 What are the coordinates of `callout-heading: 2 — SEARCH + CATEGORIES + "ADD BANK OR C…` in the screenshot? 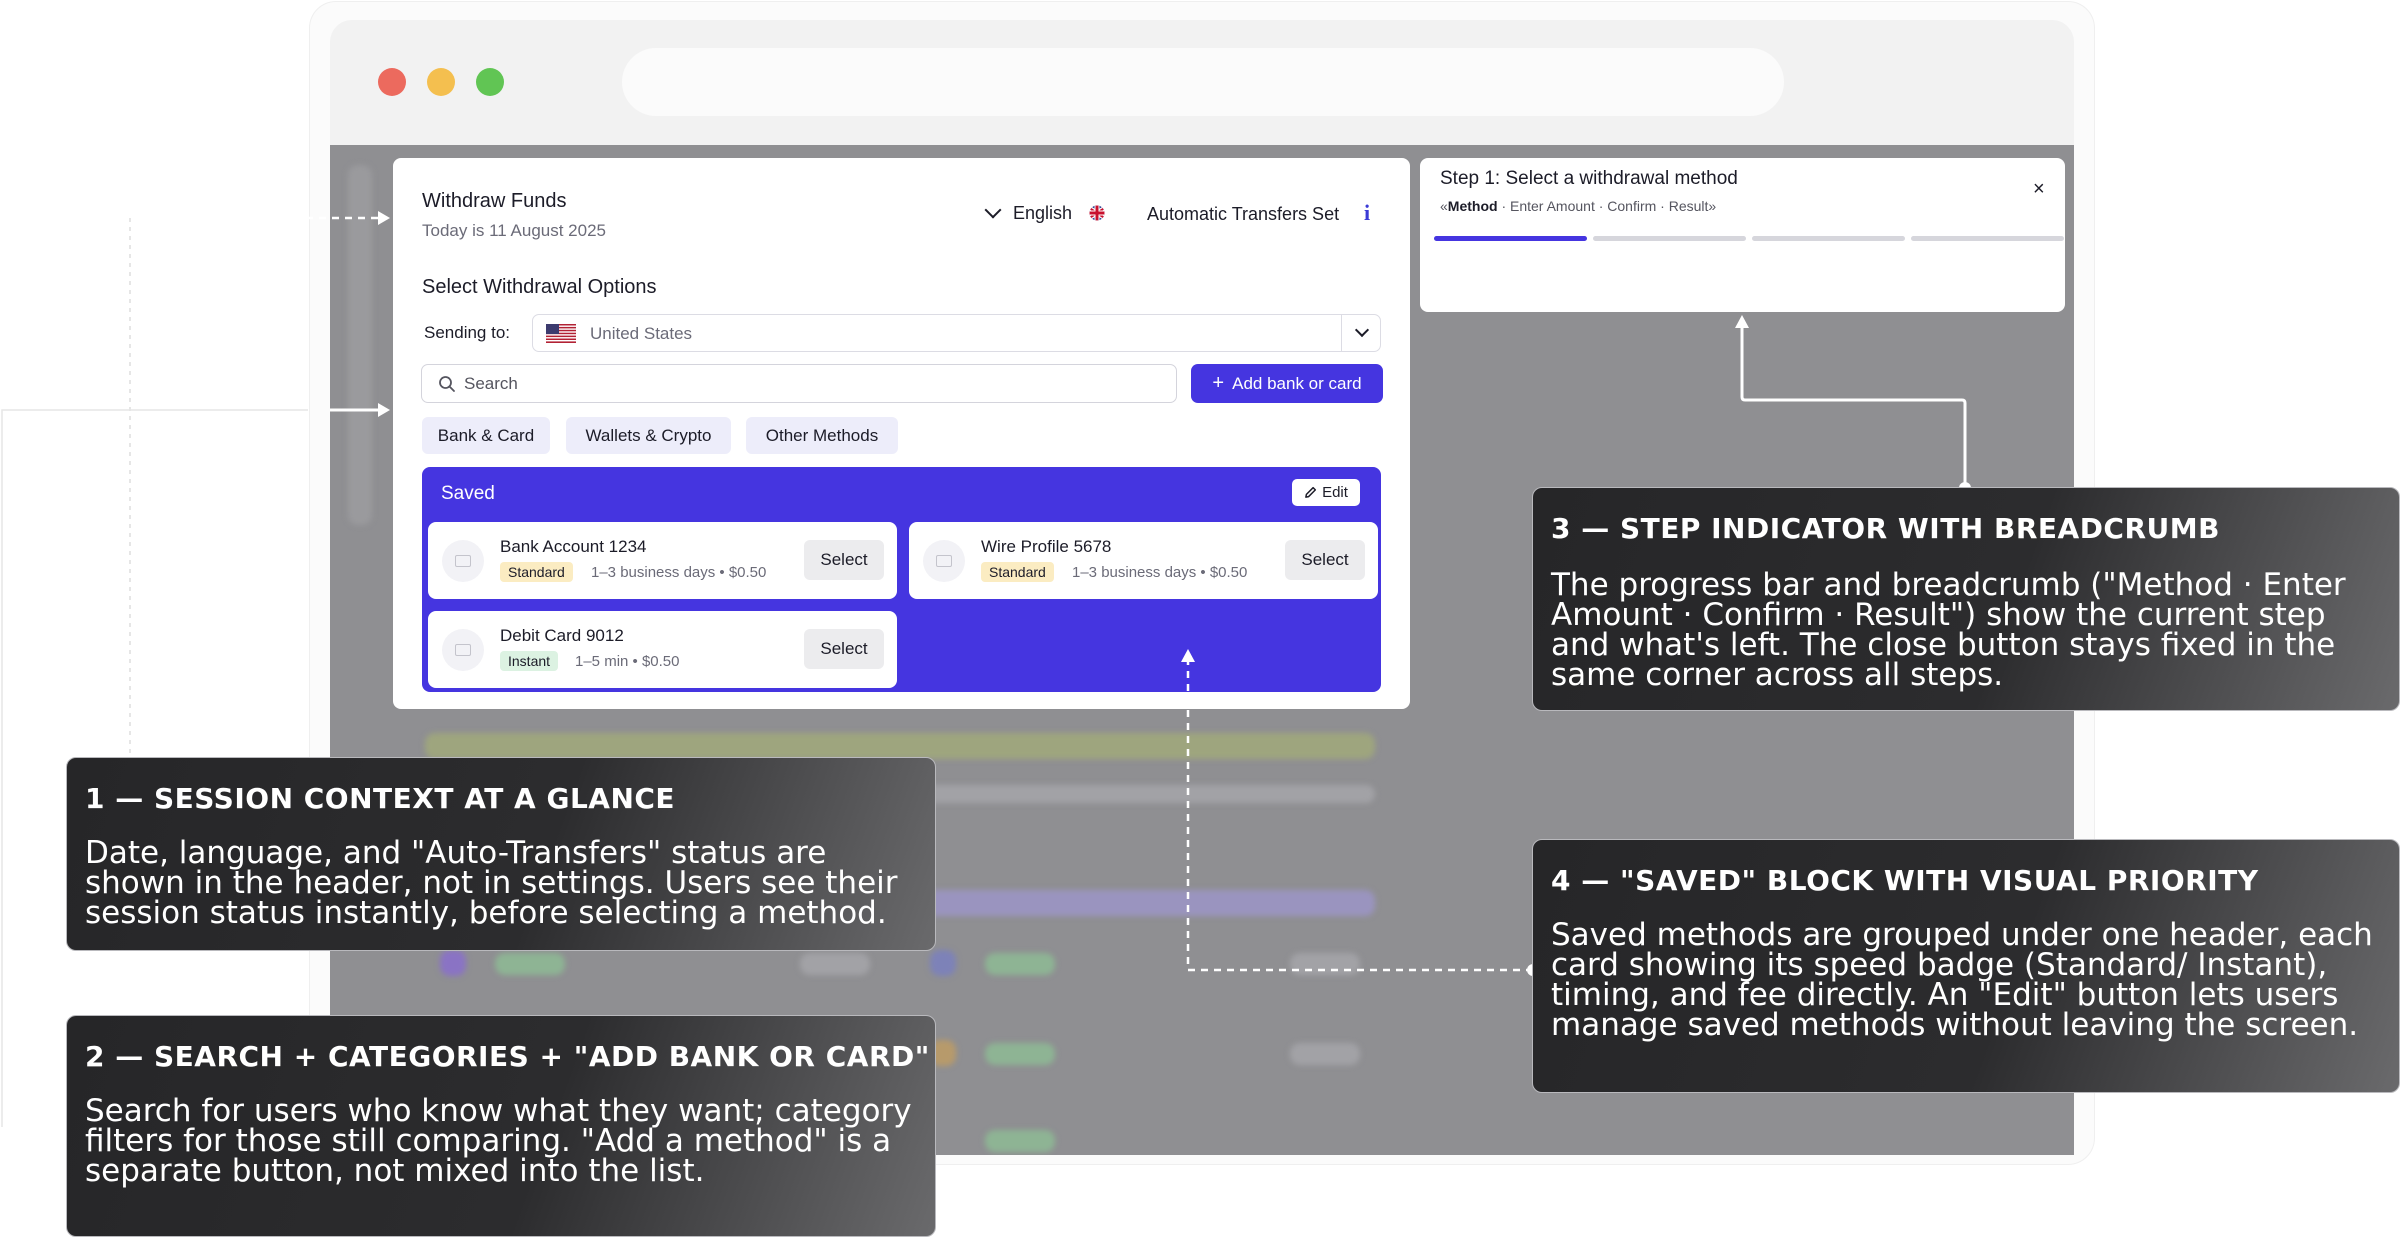 It's located at (507, 1056).